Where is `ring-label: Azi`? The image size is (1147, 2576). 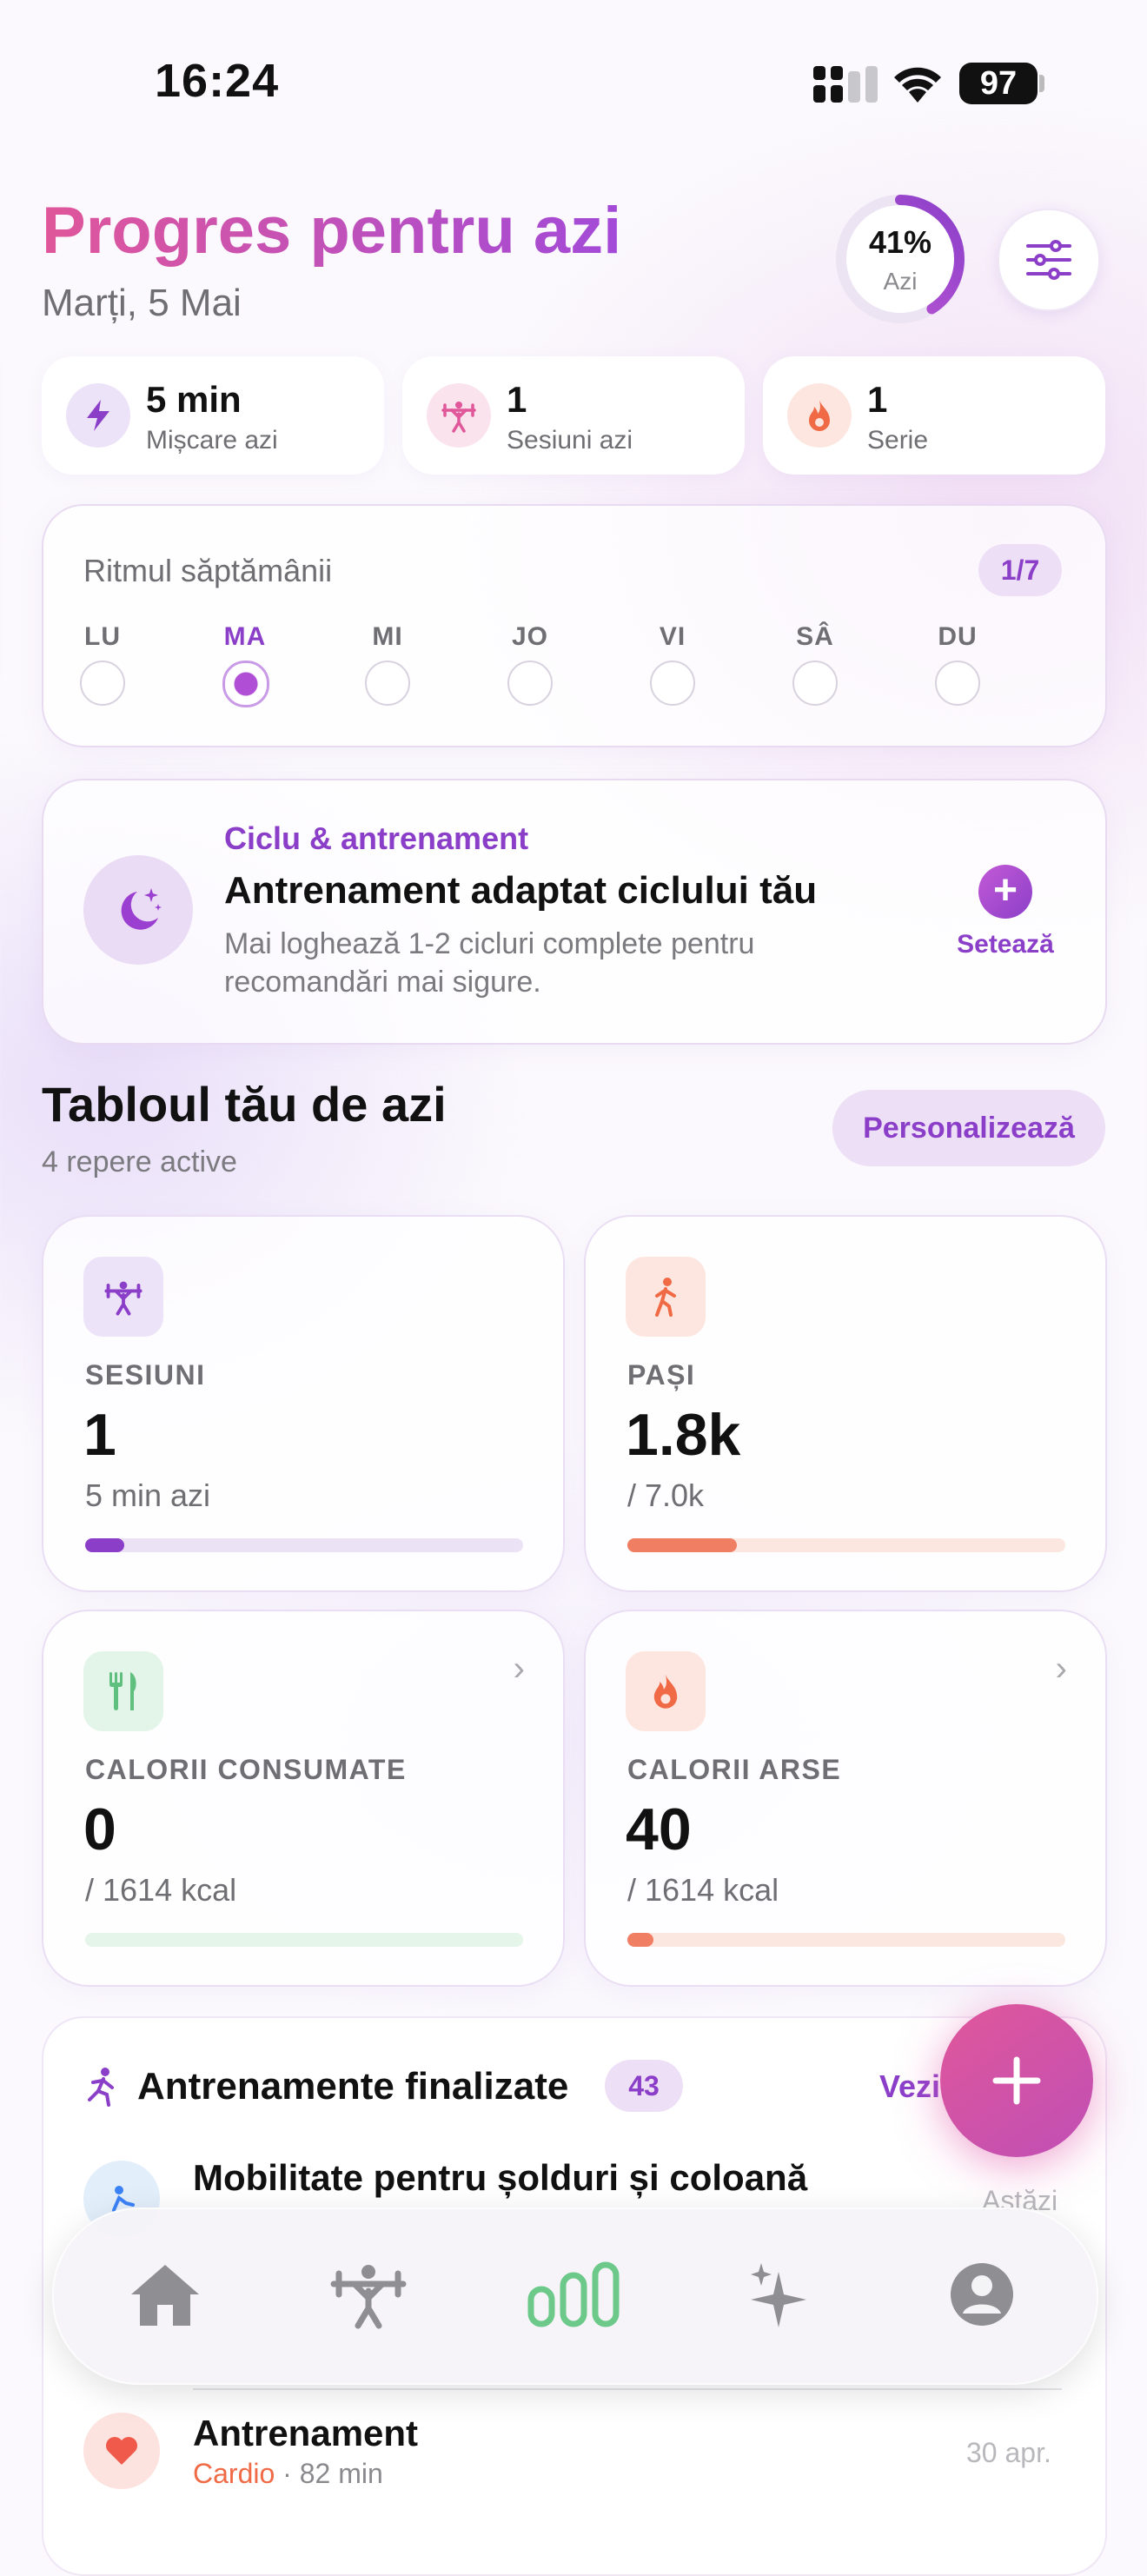 ring-label: Azi is located at coordinates (900, 281).